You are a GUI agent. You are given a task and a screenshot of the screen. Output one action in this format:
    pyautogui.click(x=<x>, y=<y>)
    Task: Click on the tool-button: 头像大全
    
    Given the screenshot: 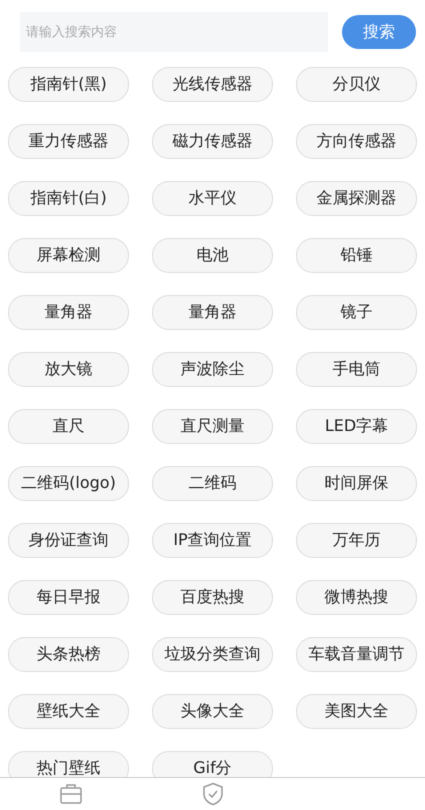 What is the action you would take?
    pyautogui.click(x=212, y=711)
    